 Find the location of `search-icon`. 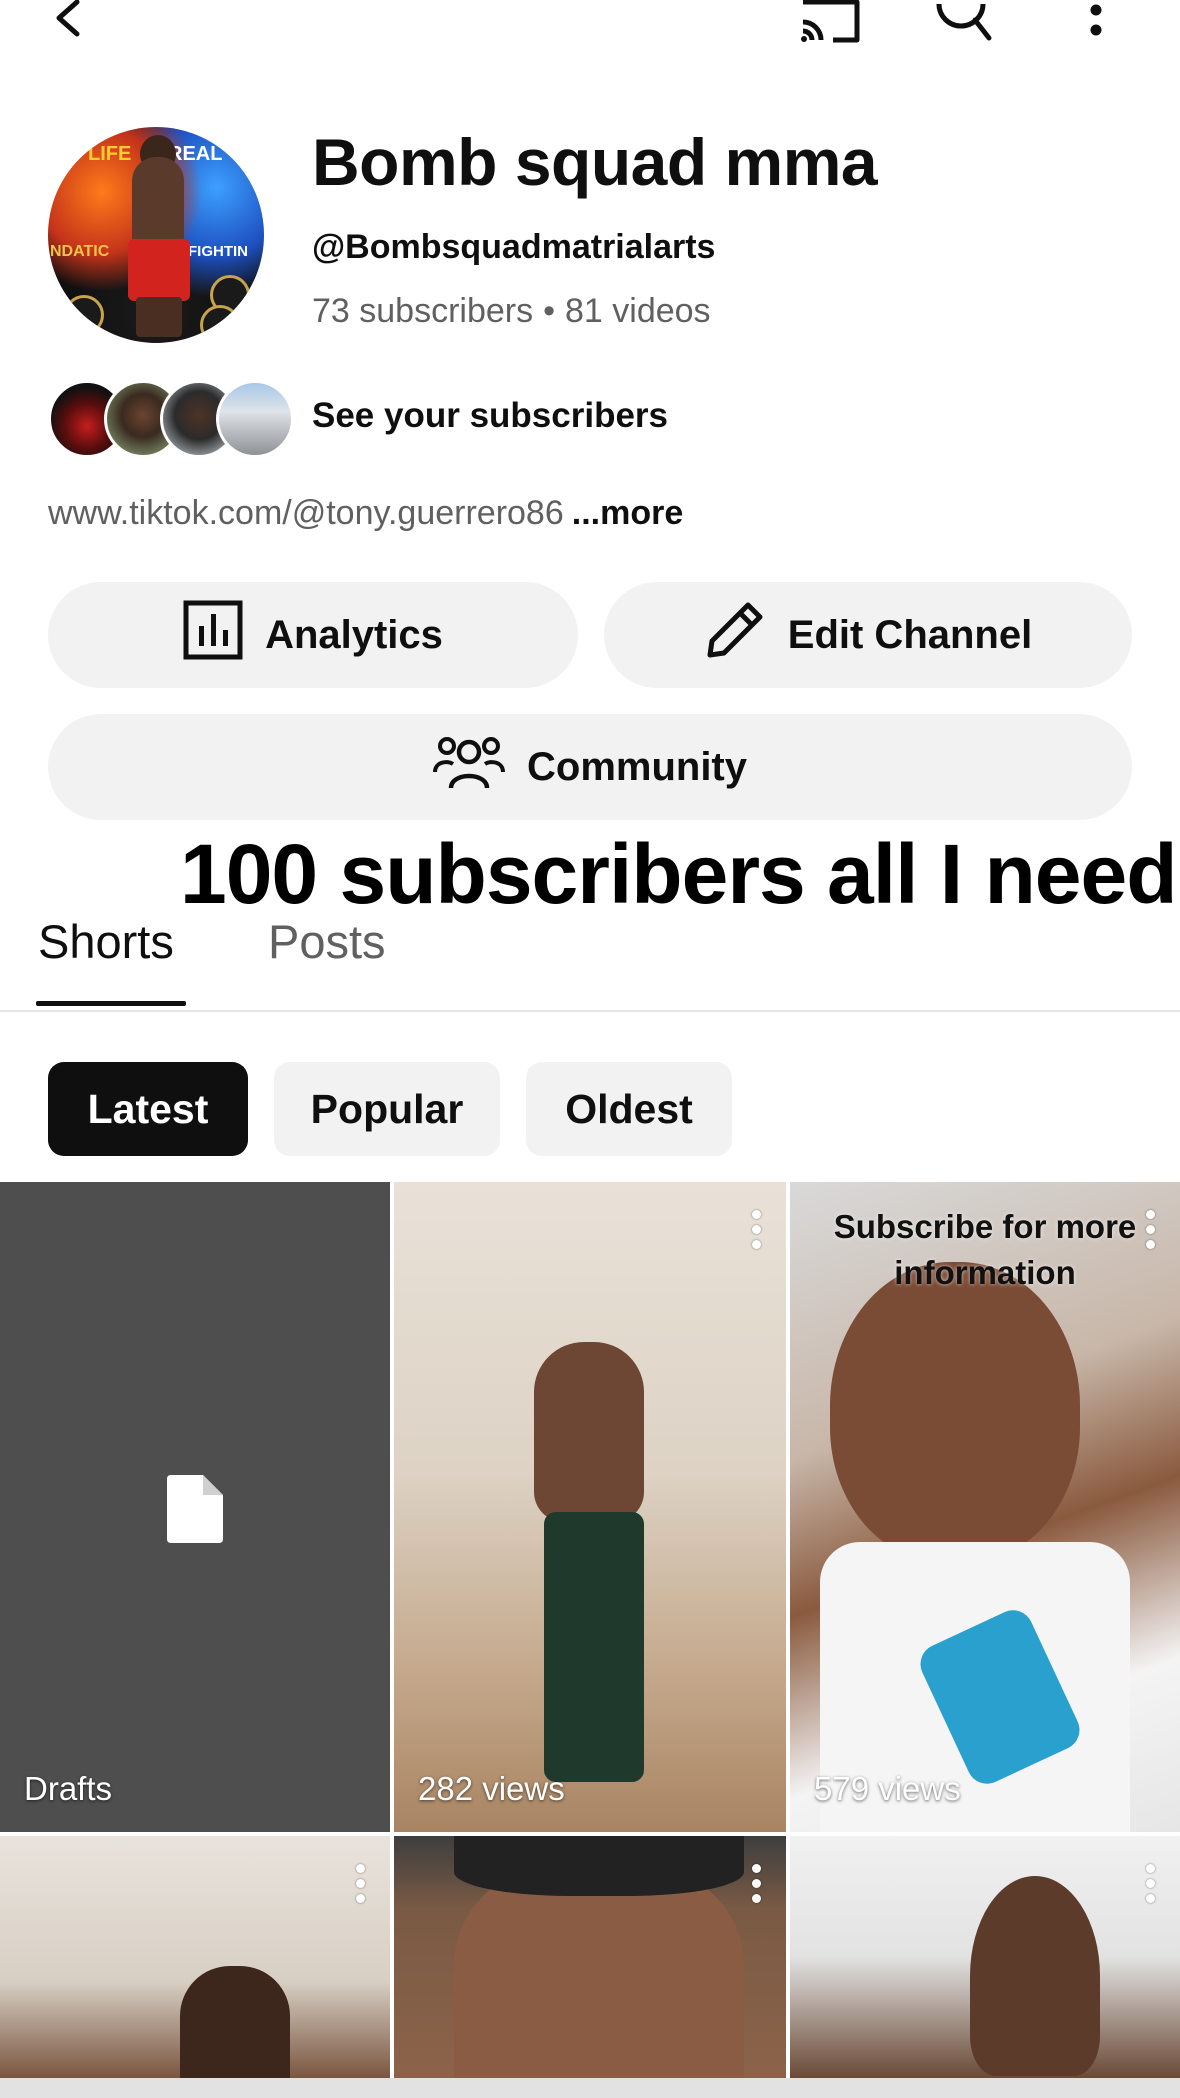

search-icon is located at coordinates (963, 23).